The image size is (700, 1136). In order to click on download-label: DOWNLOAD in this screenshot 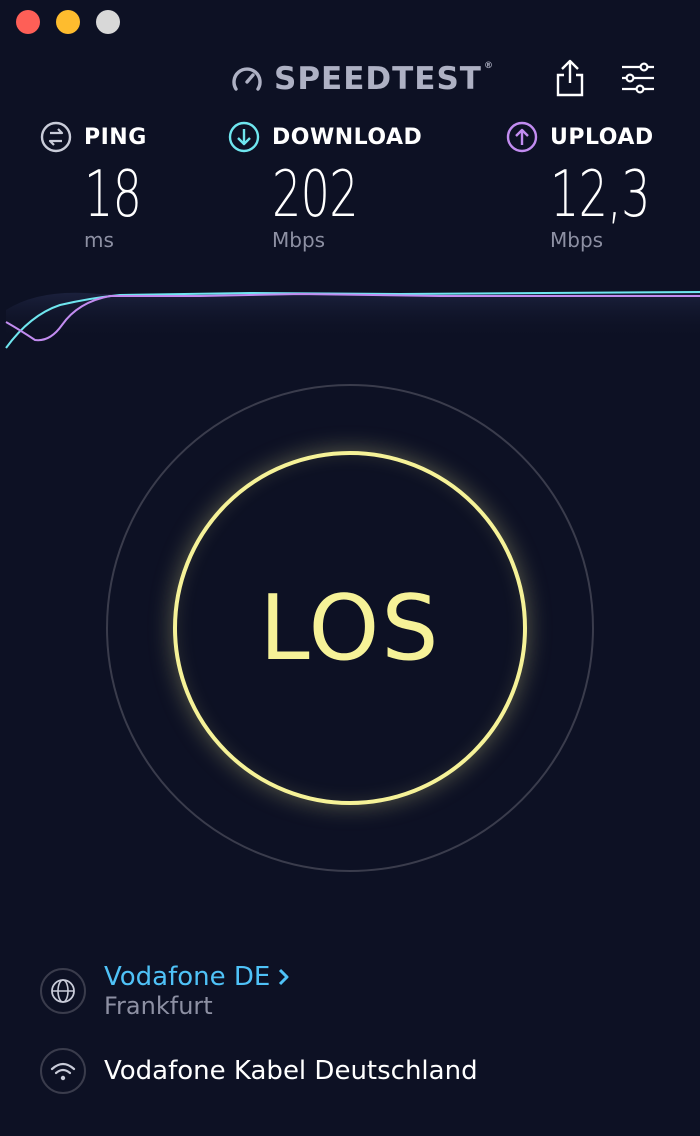, I will do `click(347, 137)`.